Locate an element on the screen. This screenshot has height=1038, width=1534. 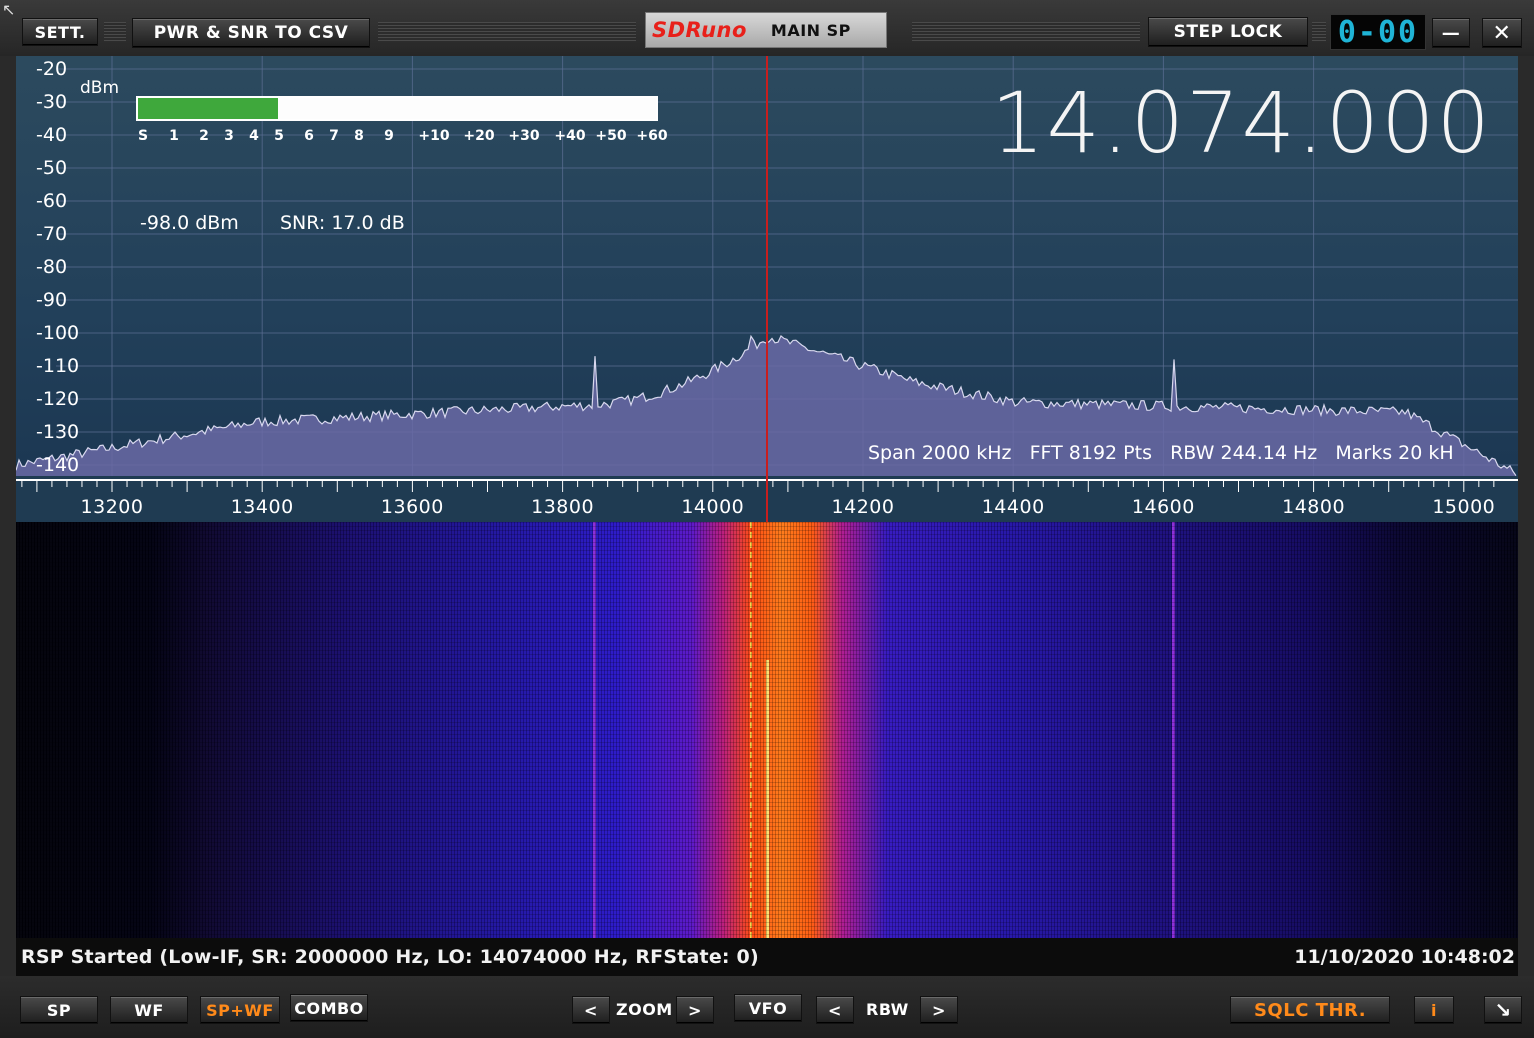
s-meter-label: S is located at coordinates (143, 136).